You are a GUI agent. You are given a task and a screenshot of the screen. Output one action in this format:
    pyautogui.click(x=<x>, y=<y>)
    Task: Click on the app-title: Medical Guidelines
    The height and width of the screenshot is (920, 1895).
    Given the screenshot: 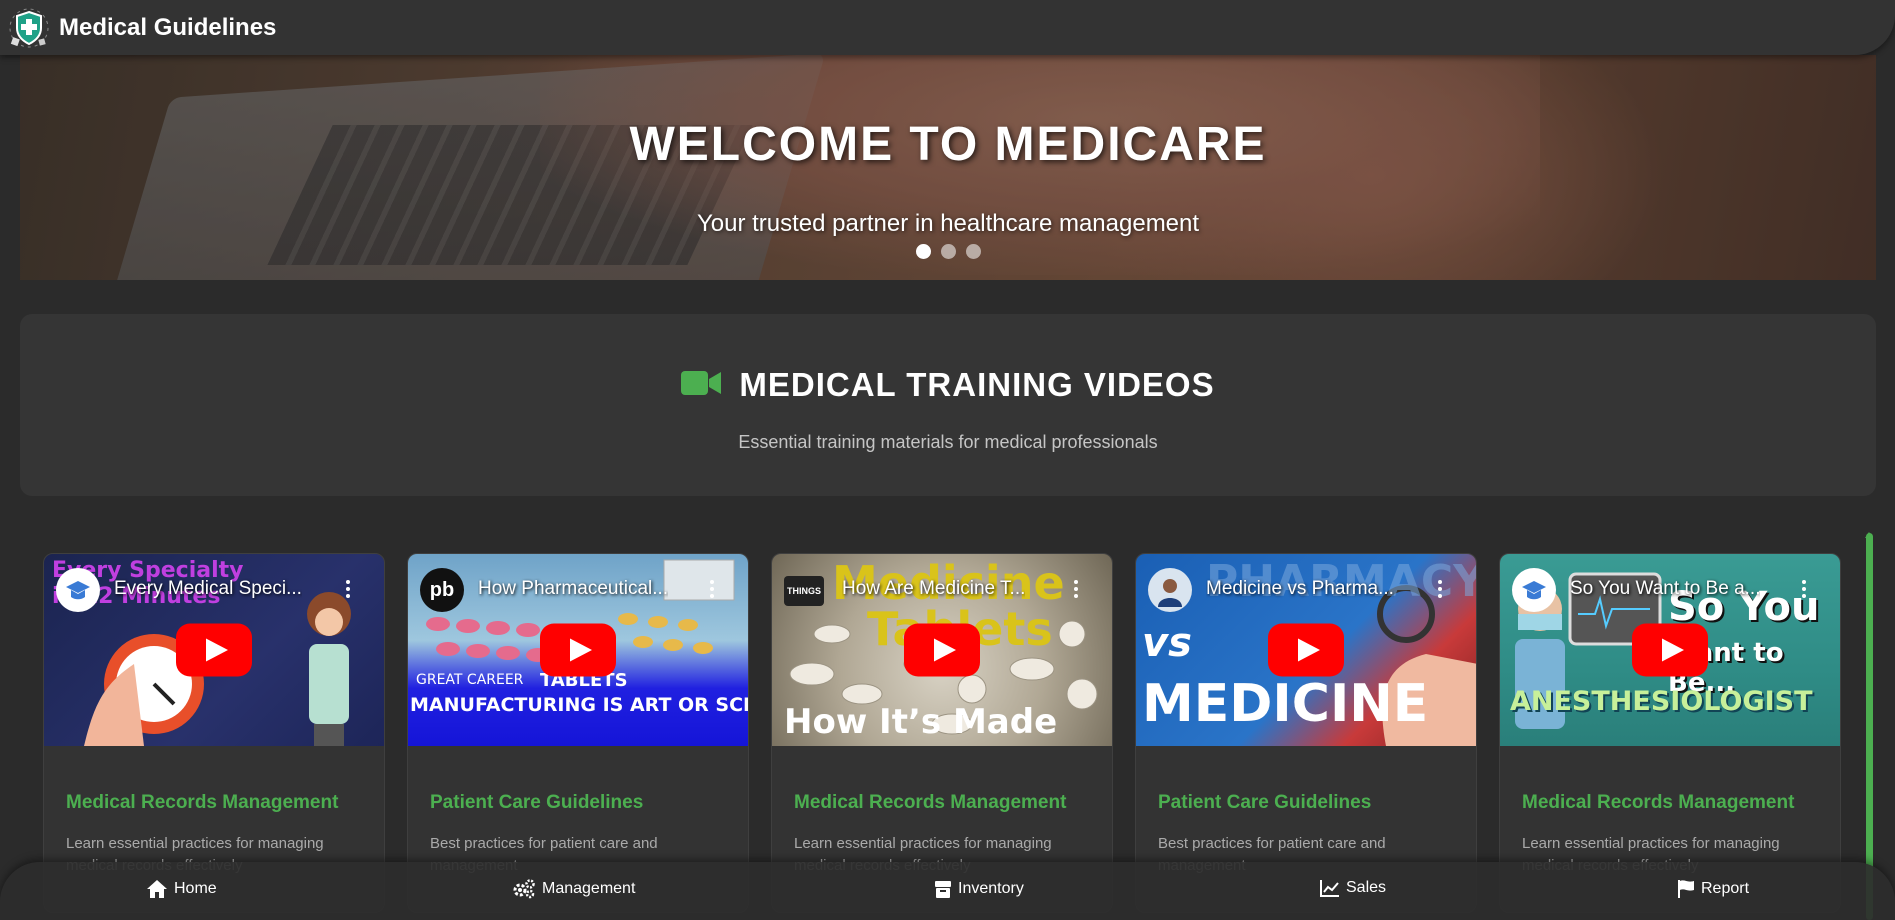 What is the action you would take?
    pyautogui.click(x=167, y=28)
    